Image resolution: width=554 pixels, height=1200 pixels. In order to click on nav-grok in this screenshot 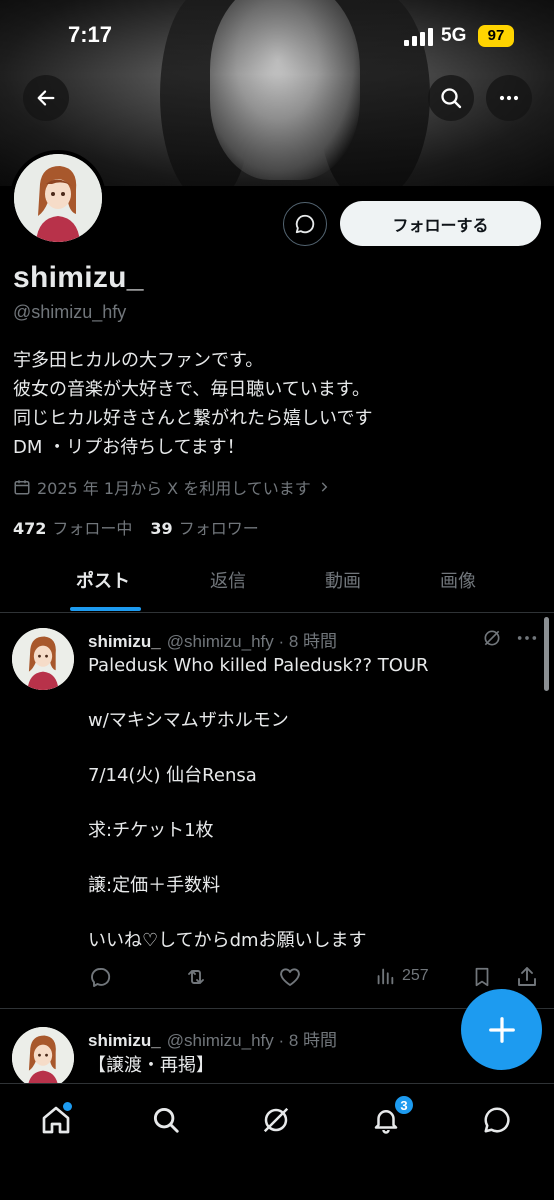, I will do `click(276, 1120)`.